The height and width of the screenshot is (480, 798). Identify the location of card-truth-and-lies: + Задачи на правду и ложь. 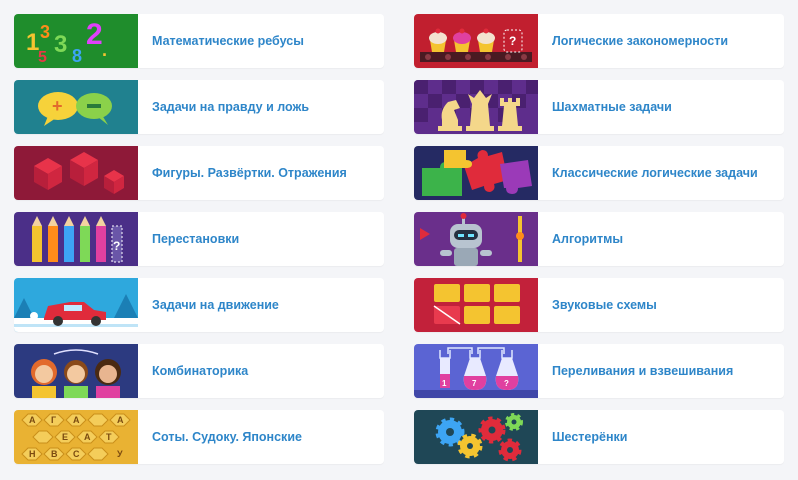
(199, 107).